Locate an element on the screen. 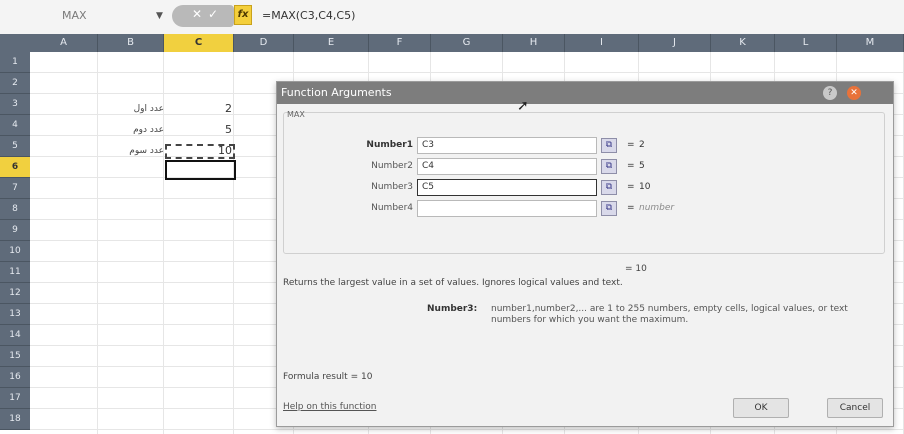 The width and height of the screenshot is (904, 434). column-header-d: D is located at coordinates (264, 43).